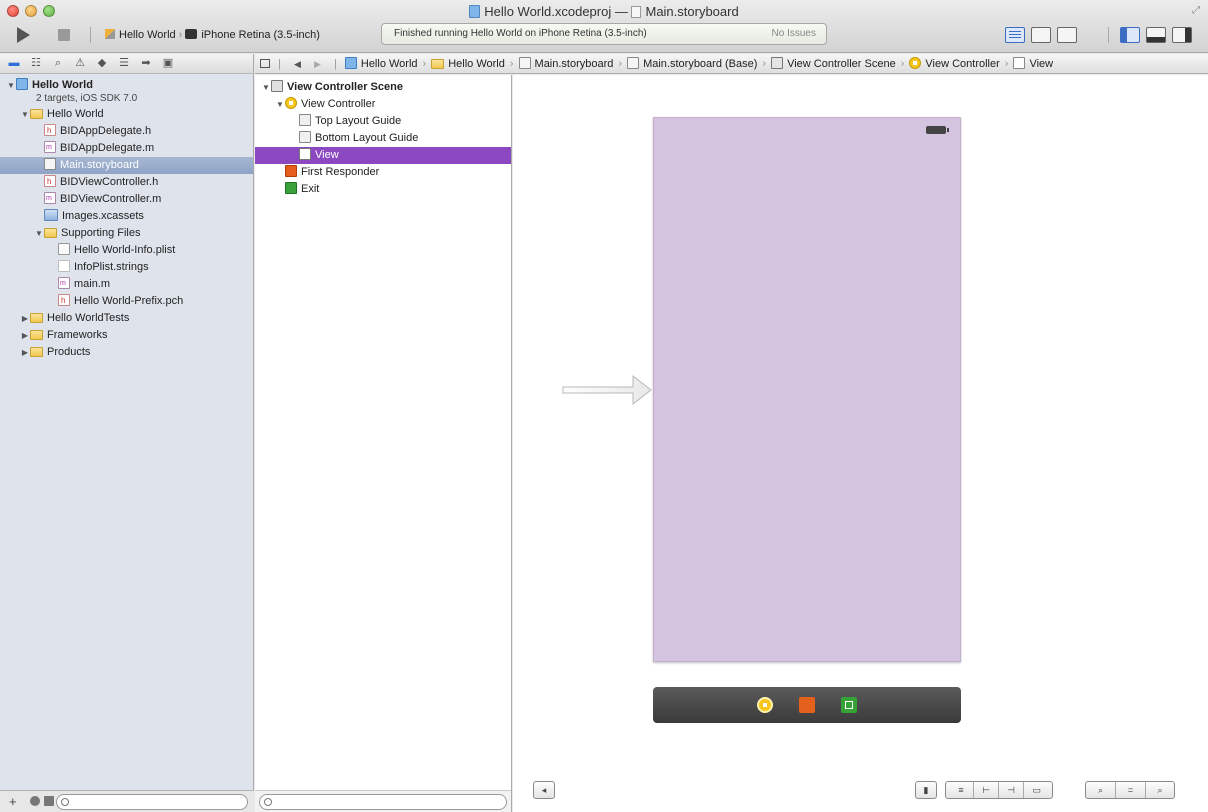 The width and height of the screenshot is (1208, 812). What do you see at coordinates (80, 63) in the screenshot?
I see `issue-navigator-icon: ⚠` at bounding box center [80, 63].